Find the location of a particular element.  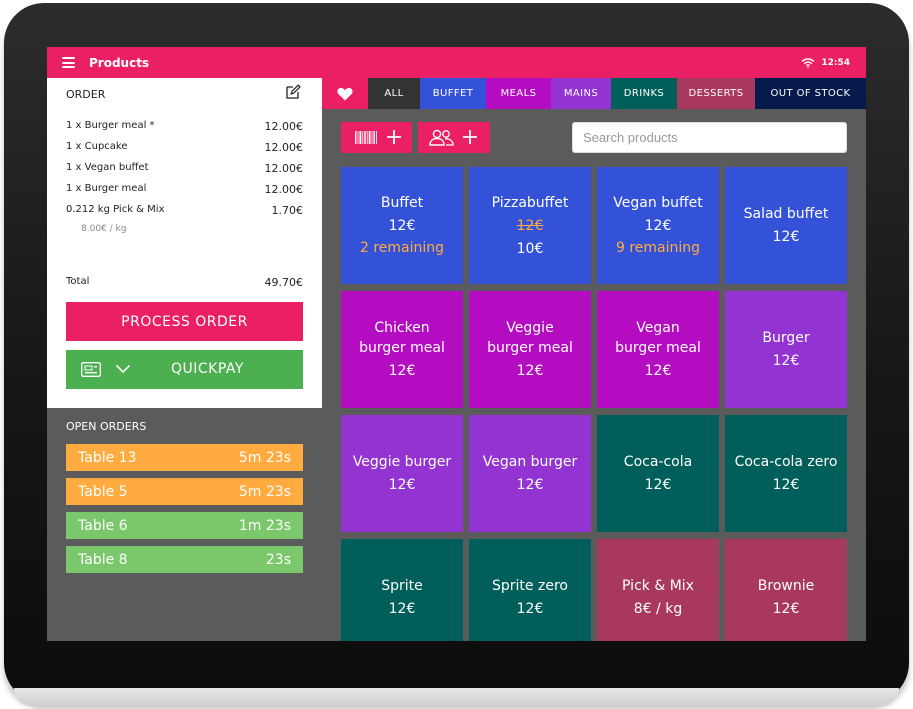

product-name: Sprite zero is located at coordinates (530, 586).